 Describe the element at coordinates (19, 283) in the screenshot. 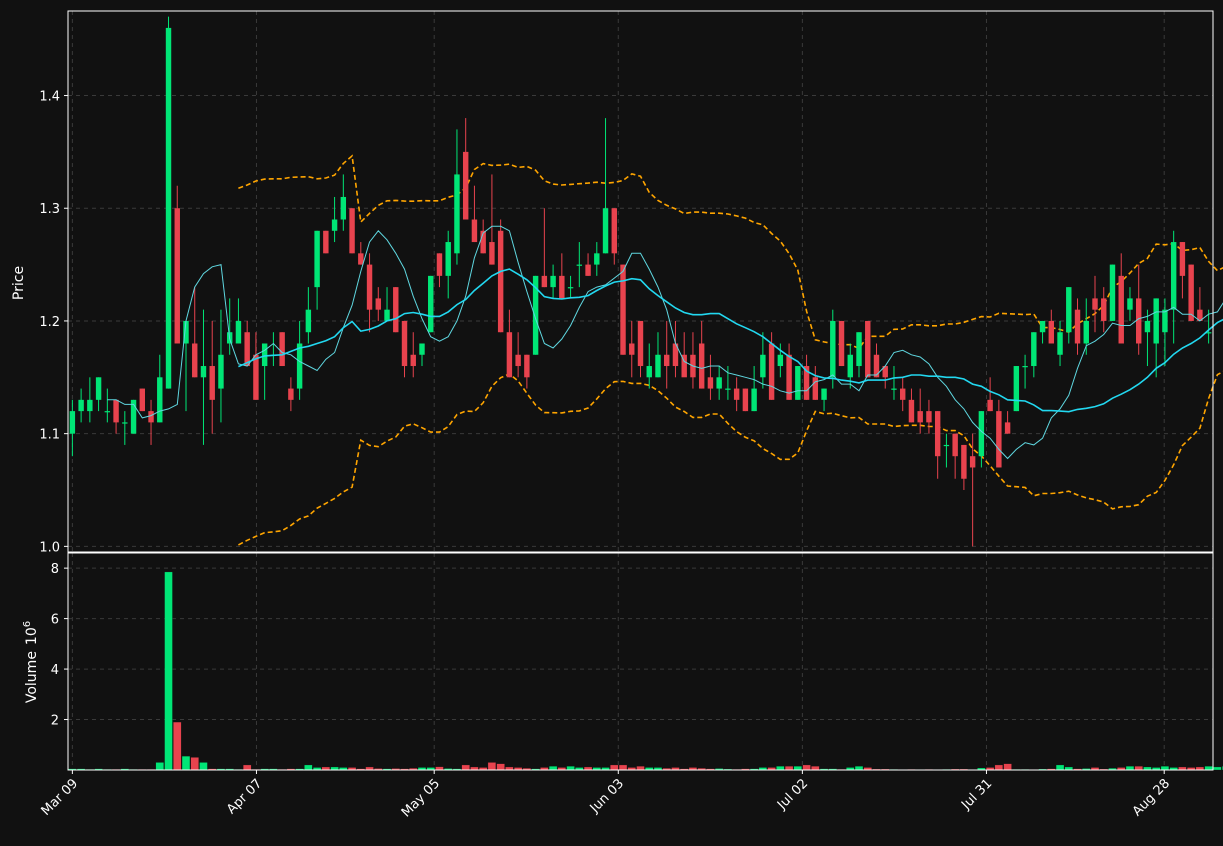

I see `price-axis-label: Price` at that location.